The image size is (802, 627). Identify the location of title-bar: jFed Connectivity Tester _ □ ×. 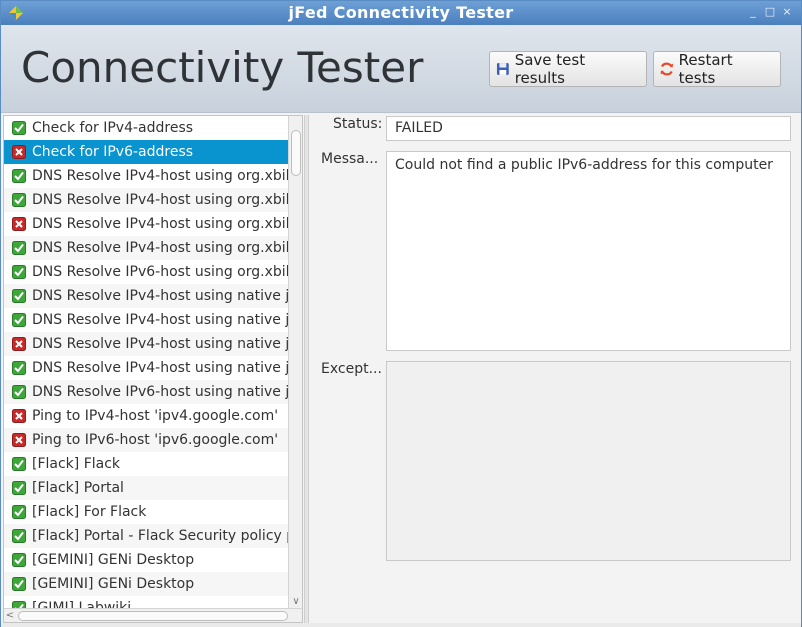
(401, 13).